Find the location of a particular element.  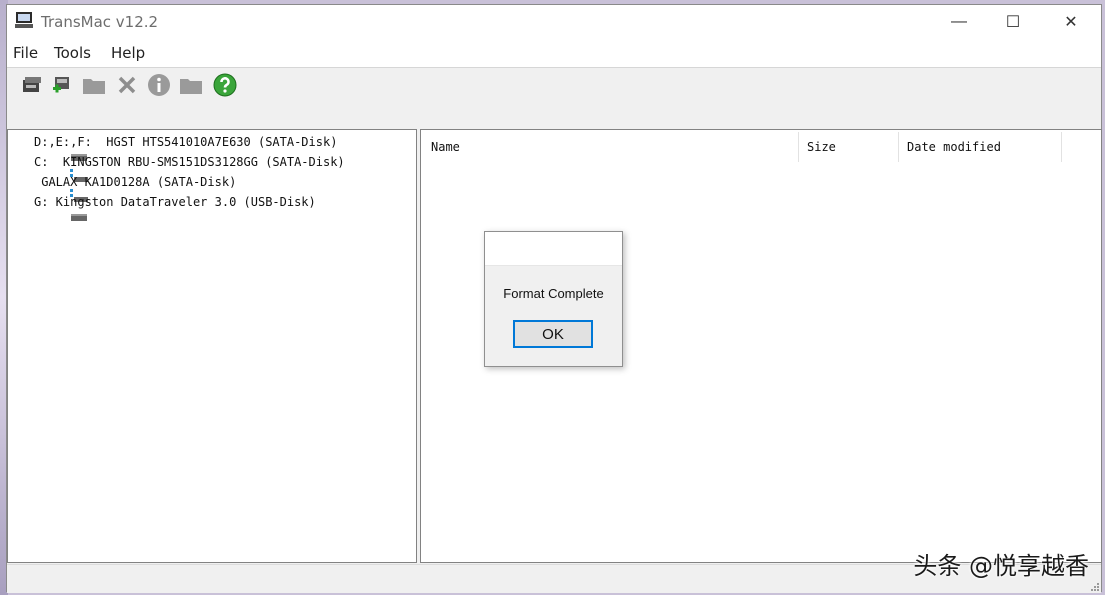

title-bar: TransMac v12.2 — ☐ ✕ is located at coordinates (554, 22).